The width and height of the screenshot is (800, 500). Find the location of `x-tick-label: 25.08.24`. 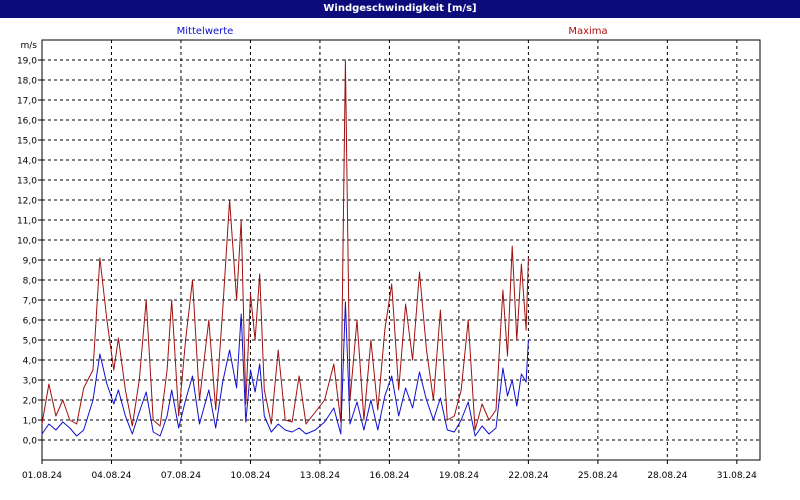

x-tick-label: 25.08.24 is located at coordinates (598, 476).